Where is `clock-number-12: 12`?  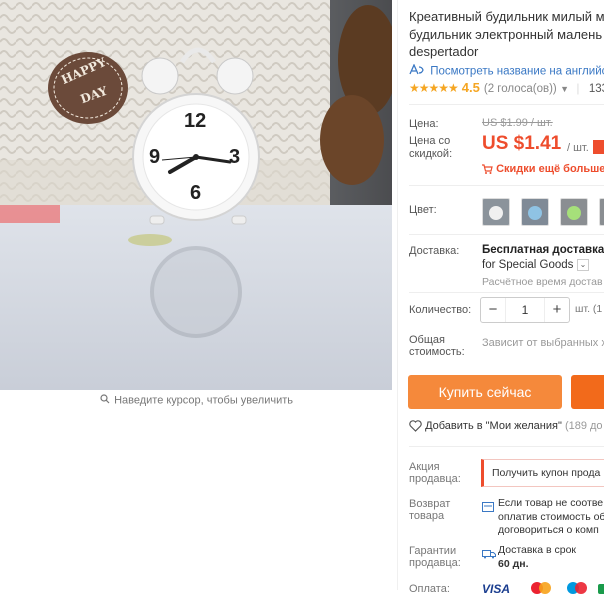 clock-number-12: 12 is located at coordinates (195, 121).